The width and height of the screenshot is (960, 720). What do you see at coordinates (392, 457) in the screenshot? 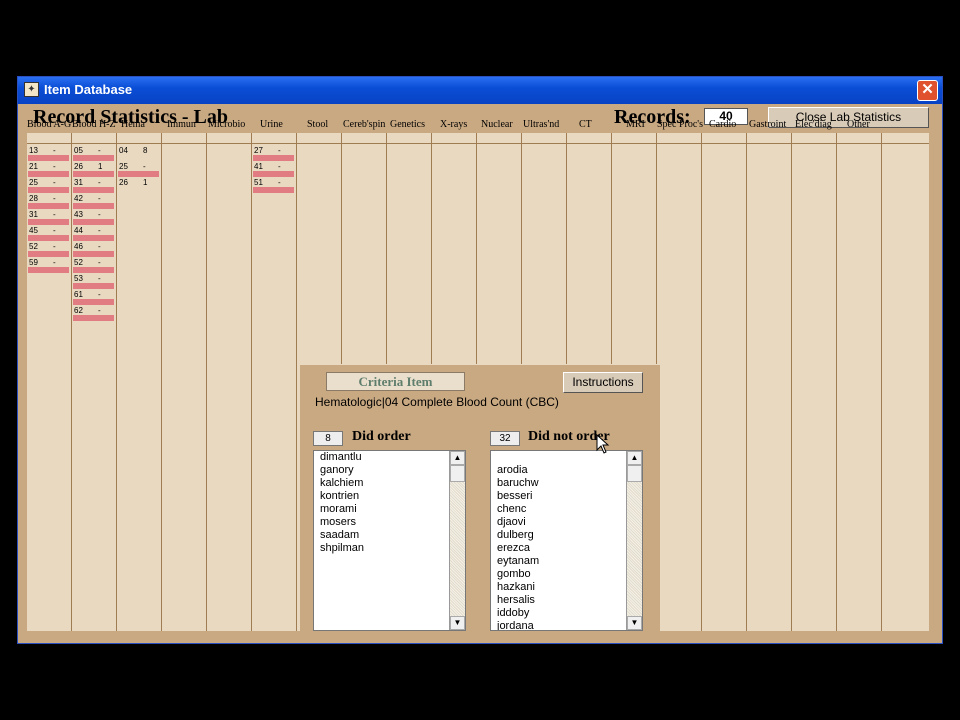
I see `list-item: dimantlu` at bounding box center [392, 457].